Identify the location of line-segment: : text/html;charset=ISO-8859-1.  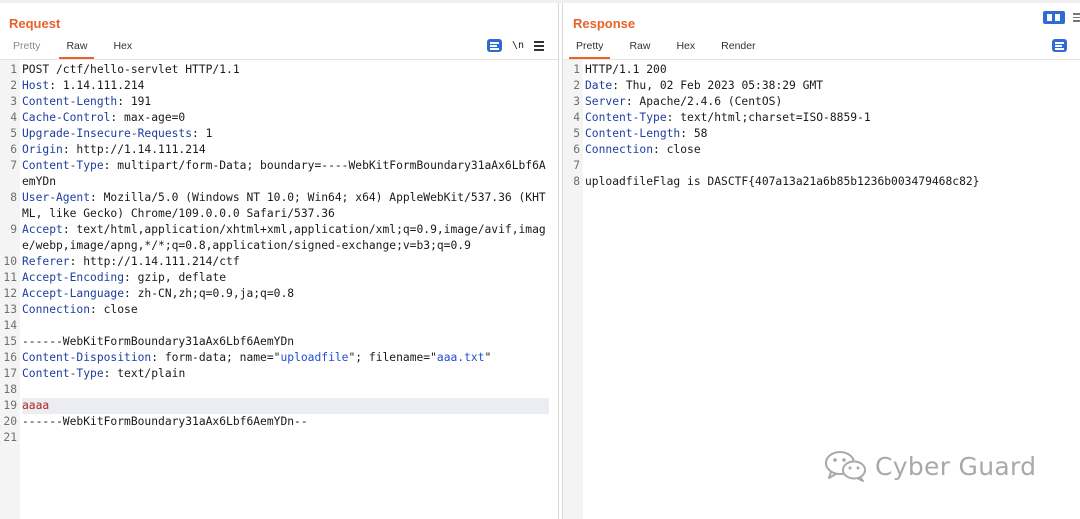
(768, 117).